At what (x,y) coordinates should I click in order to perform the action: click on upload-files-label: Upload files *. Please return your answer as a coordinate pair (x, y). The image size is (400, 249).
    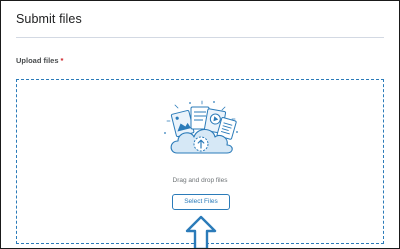
    Looking at the image, I should click on (39, 60).